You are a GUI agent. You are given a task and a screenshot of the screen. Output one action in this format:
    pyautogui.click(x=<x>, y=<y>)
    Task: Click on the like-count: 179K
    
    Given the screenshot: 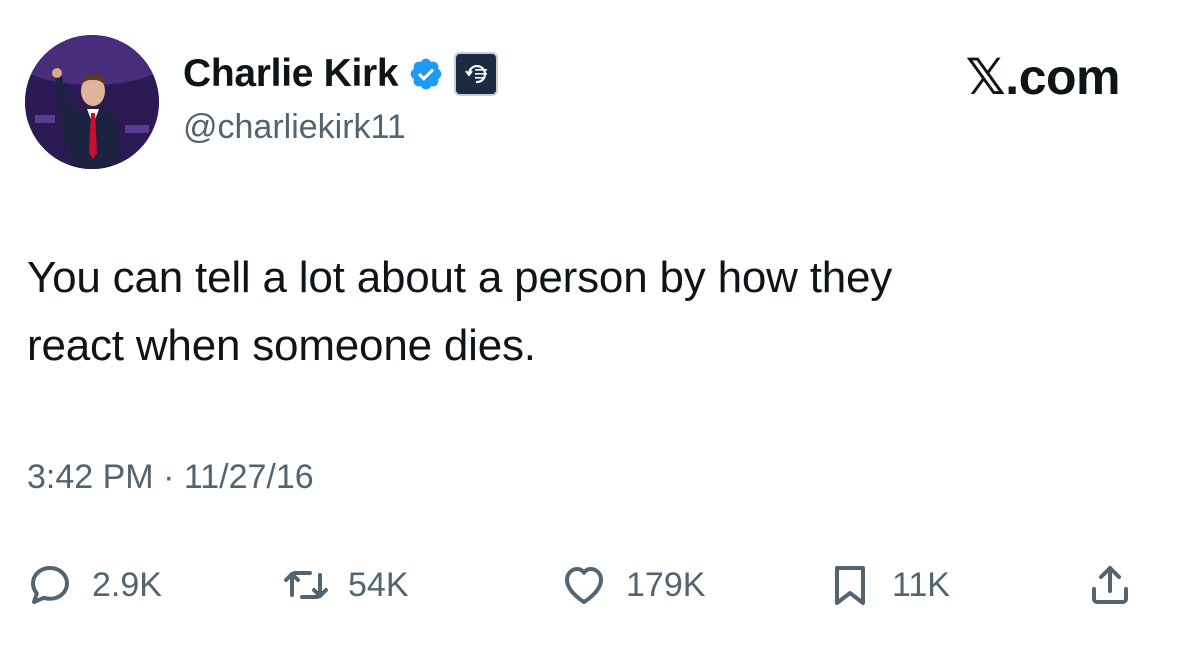 What is the action you would take?
    pyautogui.click(x=666, y=584)
    